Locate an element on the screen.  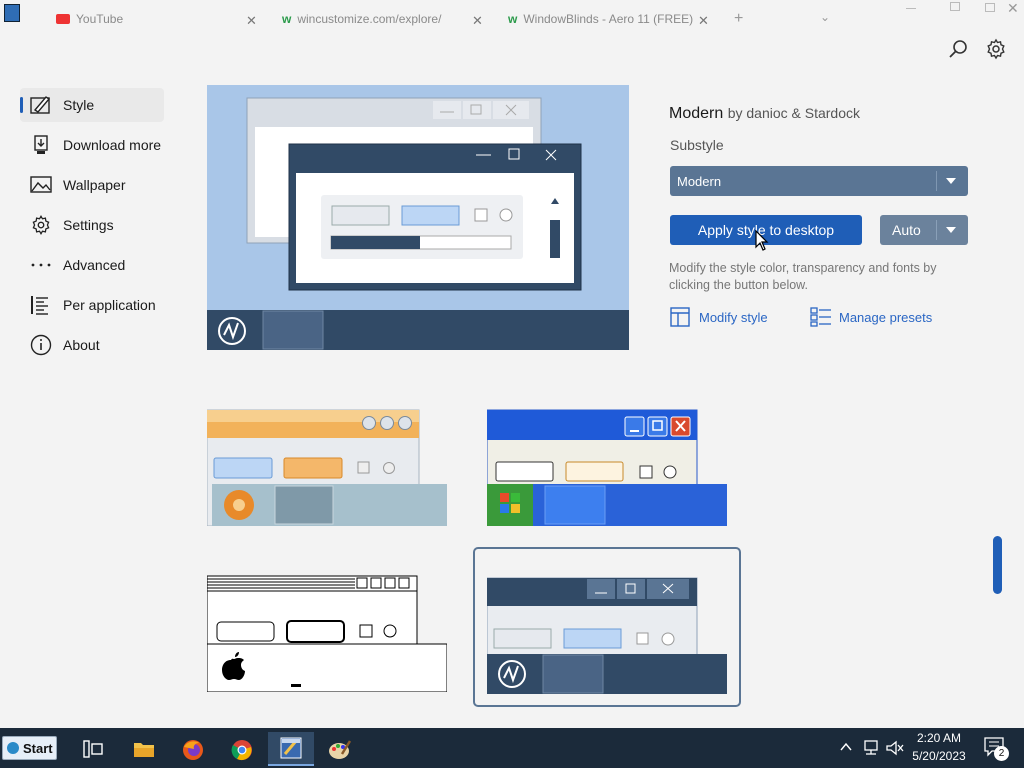
mouse-cursor-icon is located at coordinates (762, 240).